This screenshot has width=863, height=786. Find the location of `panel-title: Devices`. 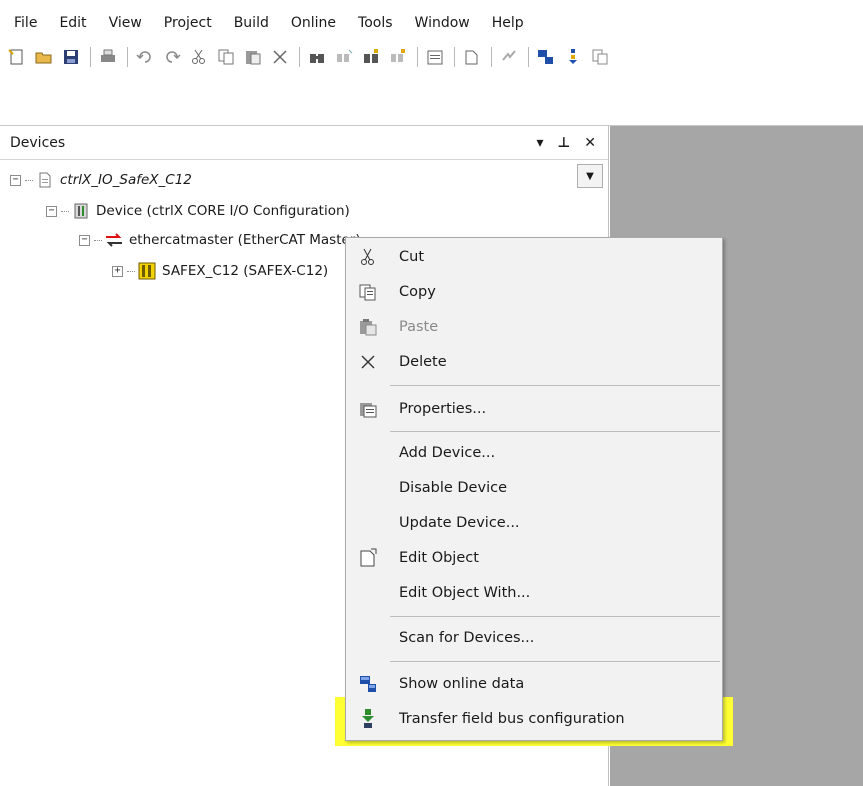

panel-title: Devices is located at coordinates (38, 142).